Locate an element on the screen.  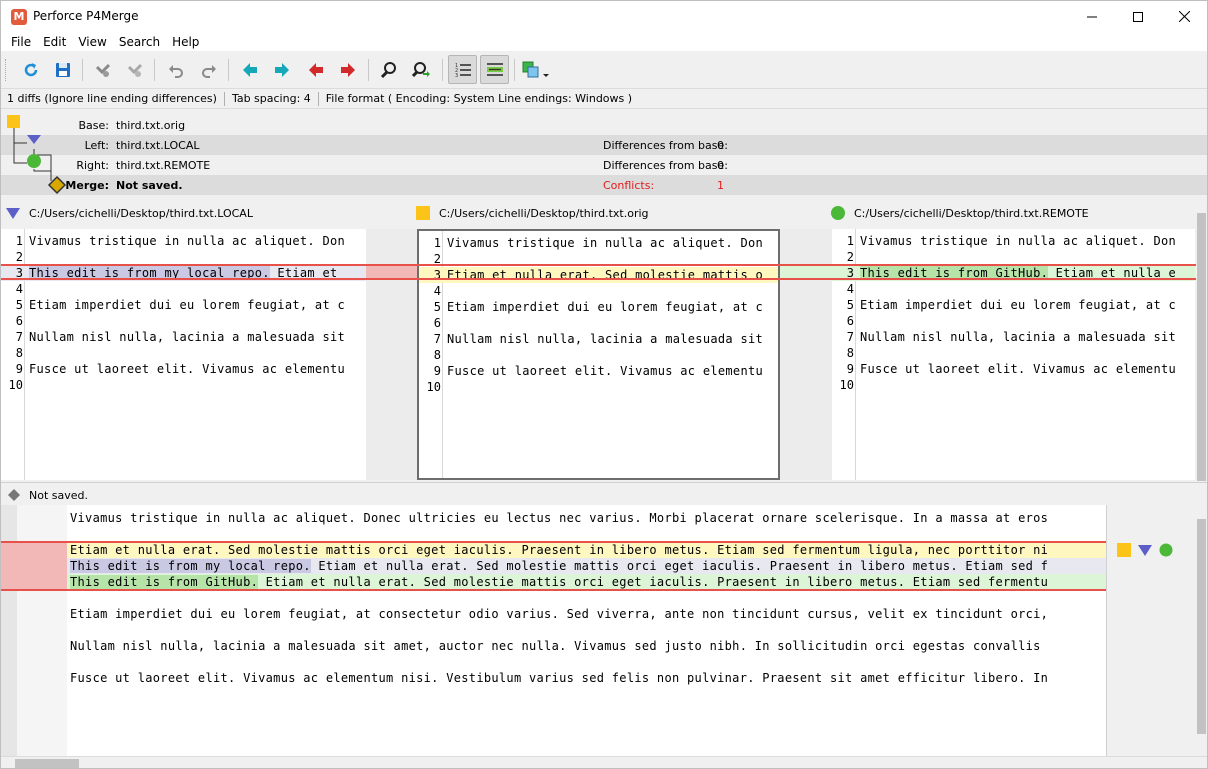
prev-diff-button is located at coordinates (250, 70).